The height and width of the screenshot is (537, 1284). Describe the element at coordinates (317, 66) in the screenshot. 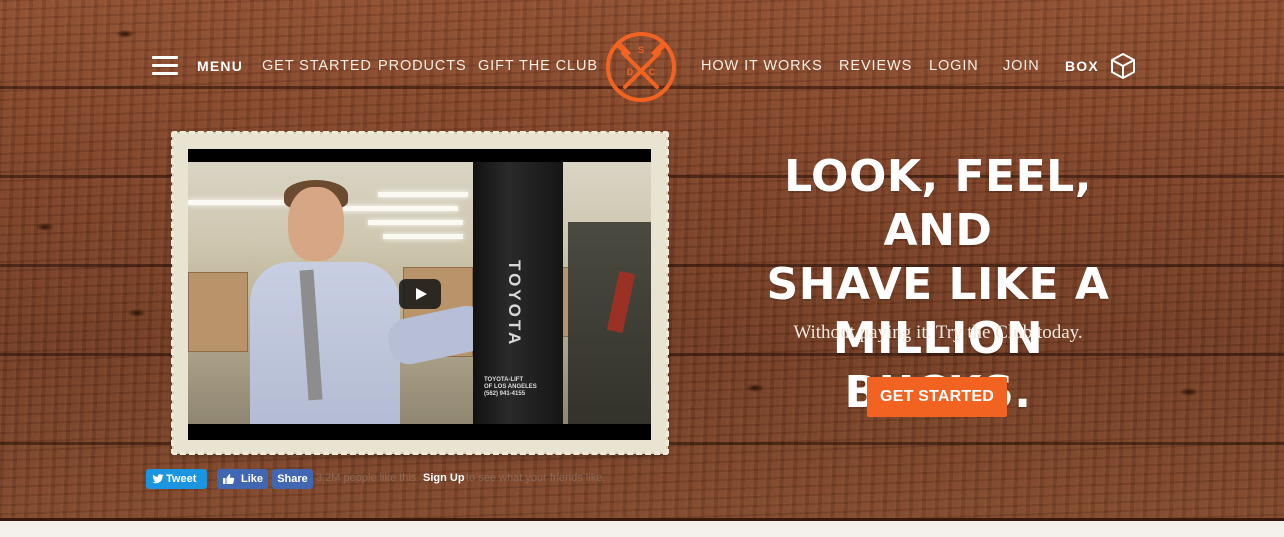

I see `nav-get-started: GET STARTED` at that location.